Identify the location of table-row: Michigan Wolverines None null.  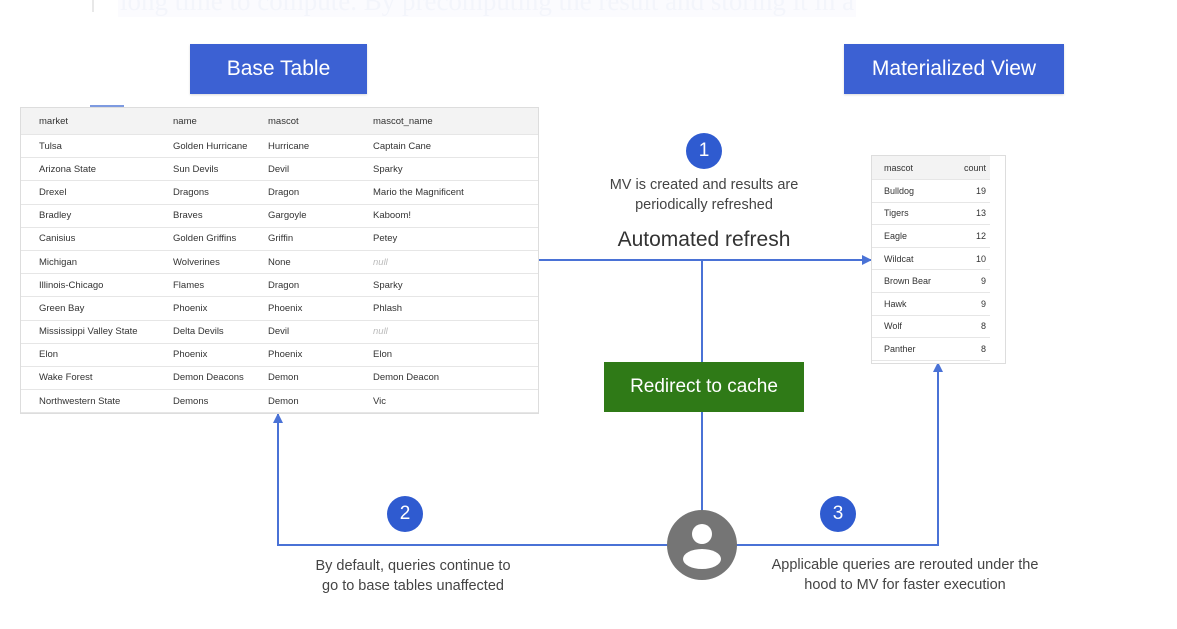
(279, 261).